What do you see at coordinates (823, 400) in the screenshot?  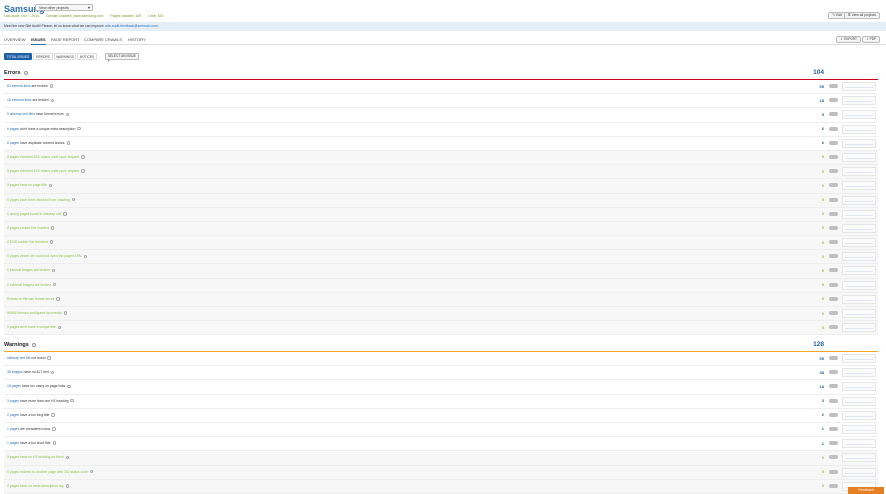 I see `issue-count: 3` at bounding box center [823, 400].